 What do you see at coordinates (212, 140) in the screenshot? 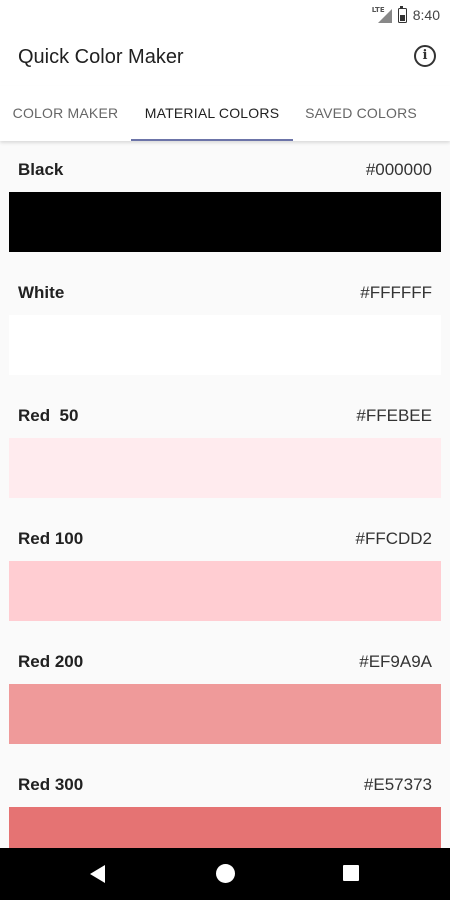
I see `tab-indicator` at bounding box center [212, 140].